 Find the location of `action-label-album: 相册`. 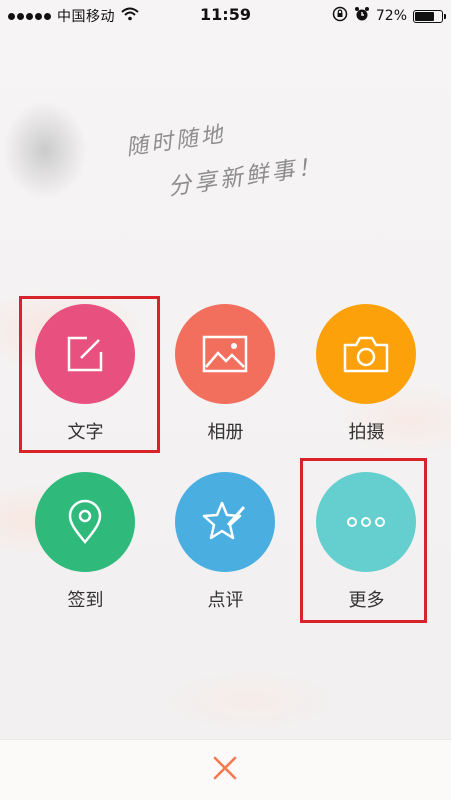

action-label-album: 相册 is located at coordinates (225, 432).